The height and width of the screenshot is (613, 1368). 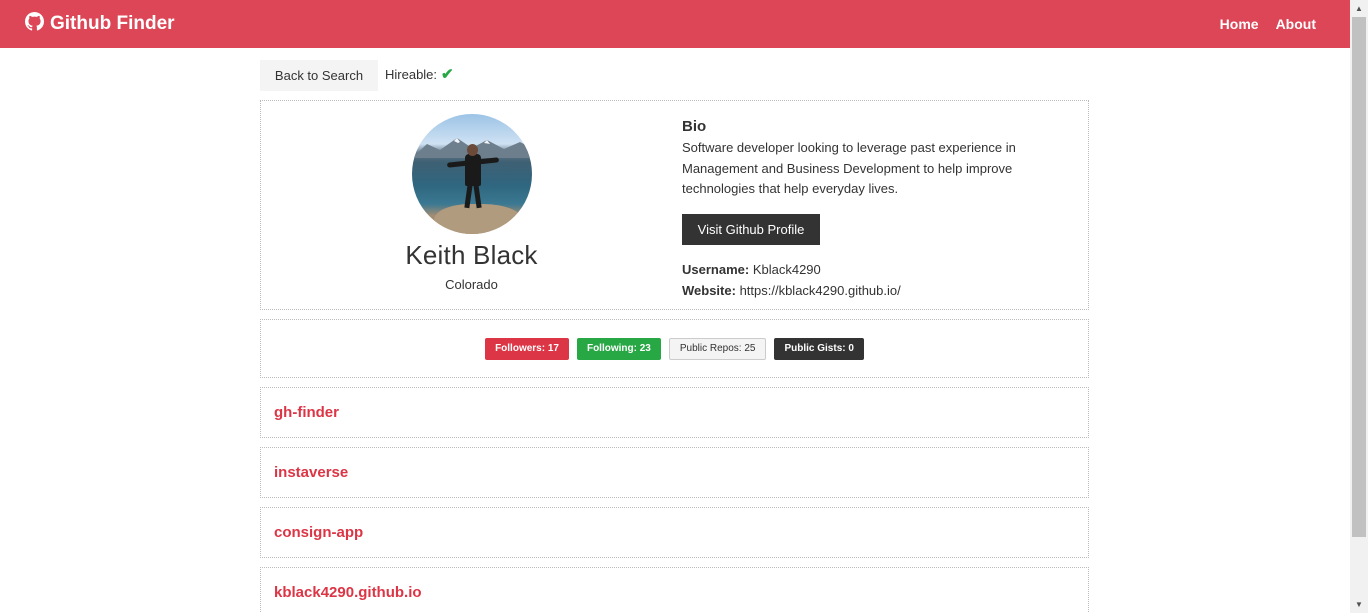 What do you see at coordinates (852, 269) in the screenshot?
I see `username-row: Username: Kblack4290` at bounding box center [852, 269].